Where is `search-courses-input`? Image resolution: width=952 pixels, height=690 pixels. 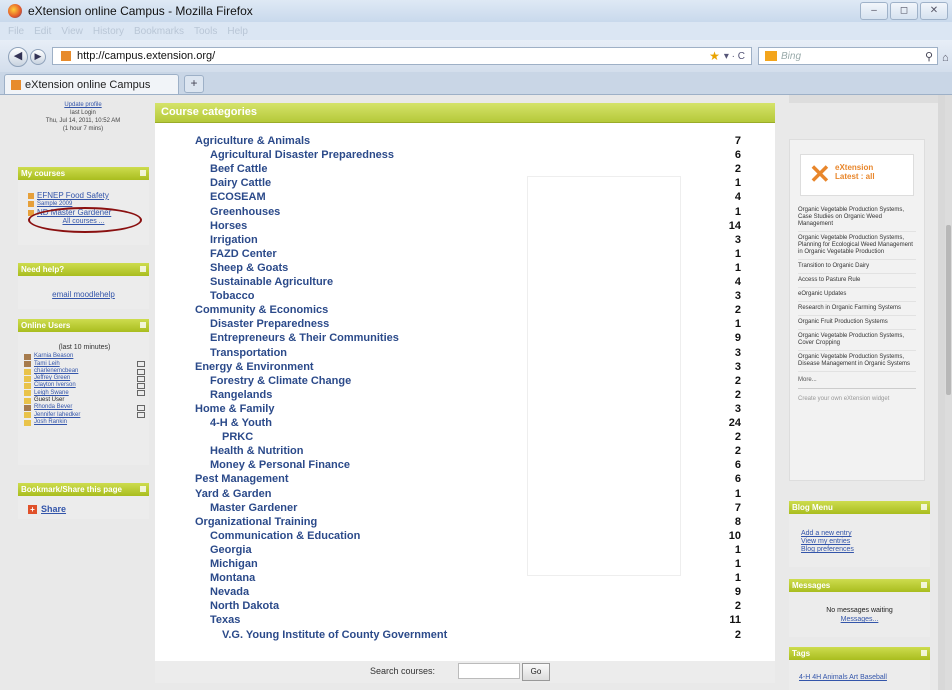
search-courses-input is located at coordinates (489, 671).